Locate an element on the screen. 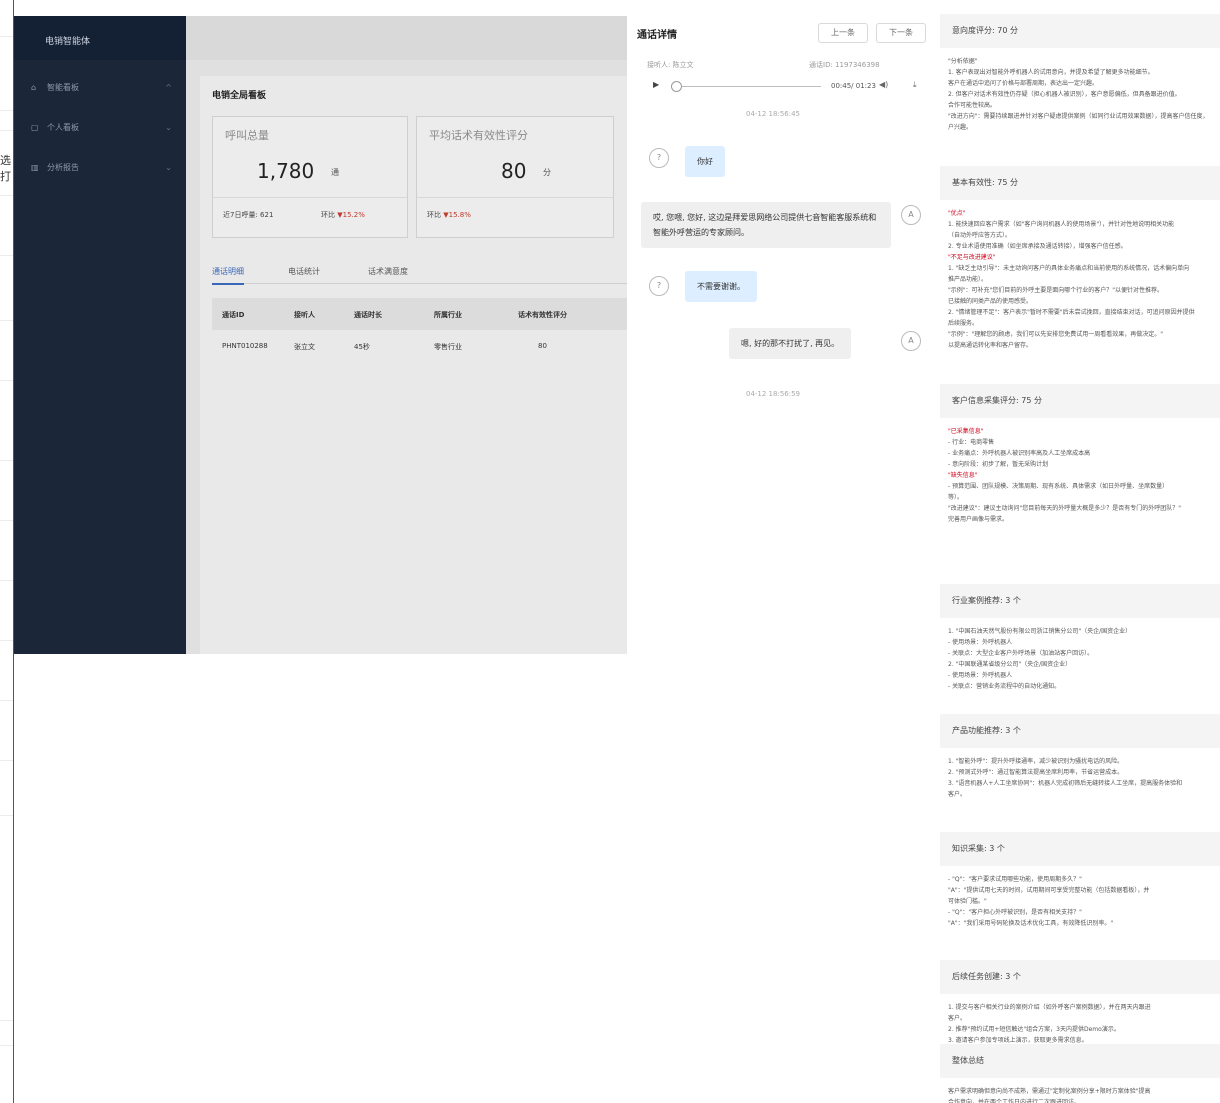  eval-line: 合作可能性较高。 is located at coordinates (972, 105).